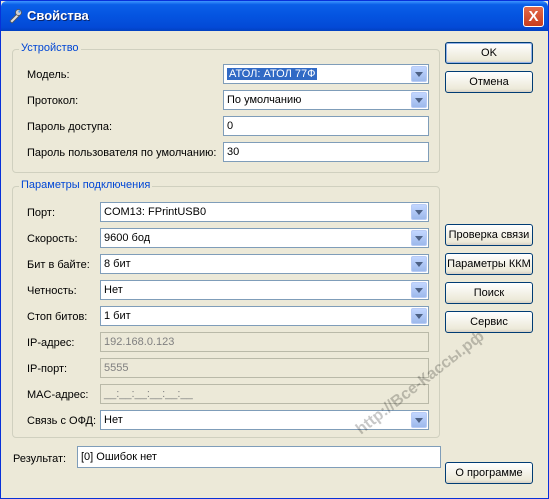 Image resolution: width=549 pixels, height=499 pixels. Describe the element at coordinates (274, 16) in the screenshot. I see `title-bar: Свойства X` at that location.